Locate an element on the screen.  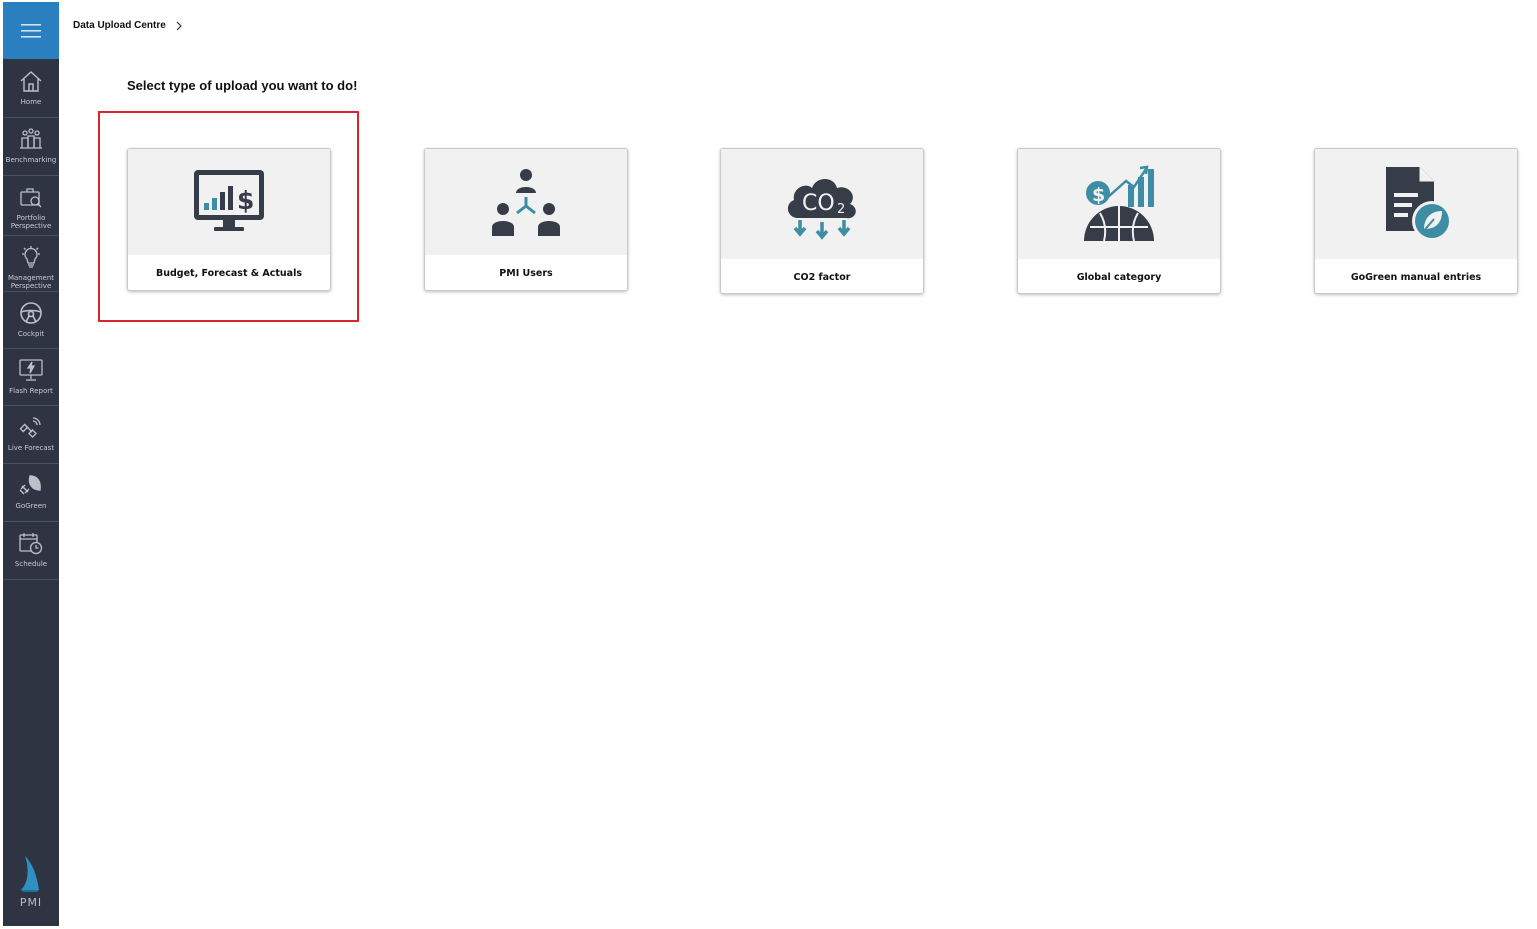
breadcrumb: Data Upload Centre is located at coordinates (128, 25).